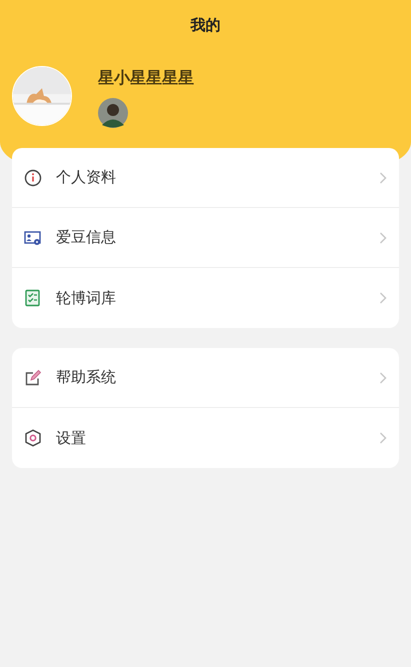 The image size is (411, 667). Describe the element at coordinates (205, 238) in the screenshot. I see `menu-item: 爱豆信息` at that location.